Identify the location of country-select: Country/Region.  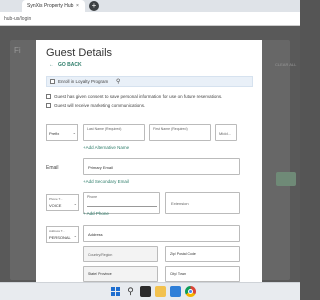
(120, 254).